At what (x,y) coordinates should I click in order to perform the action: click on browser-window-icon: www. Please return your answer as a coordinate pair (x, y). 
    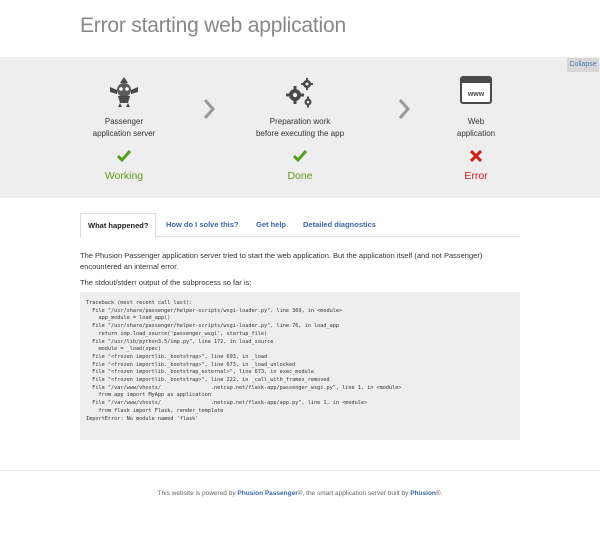
    Looking at the image, I should click on (476, 92).